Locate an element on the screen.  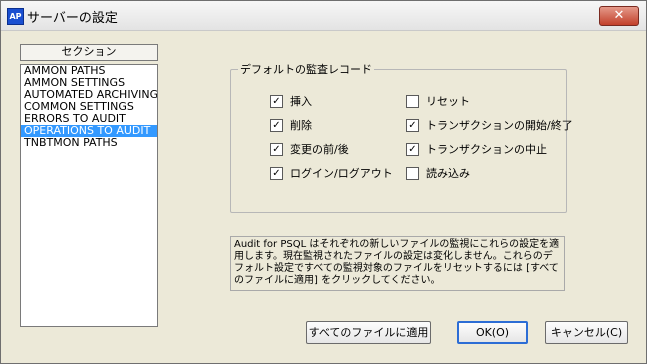
checkbox-before-after: ✓ 変更の前/後 is located at coordinates (309, 149).